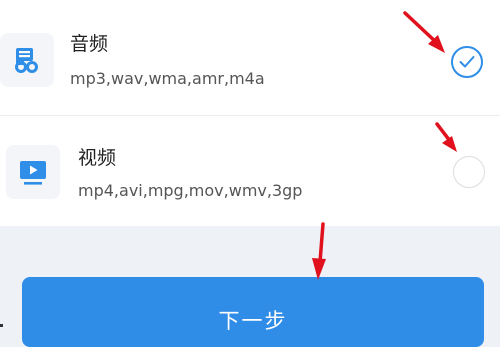  I want to click on audio-radio-checked, so click(467, 62).